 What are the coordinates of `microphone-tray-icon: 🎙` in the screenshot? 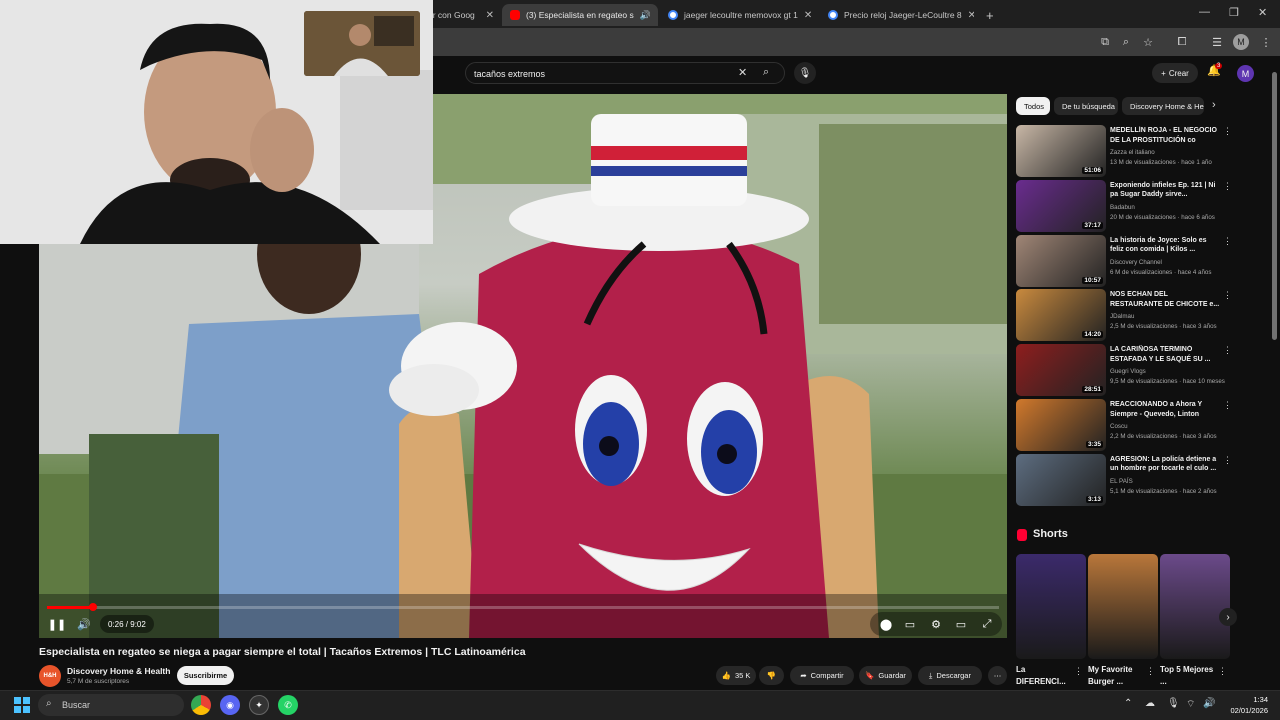 It's located at (1173, 703).